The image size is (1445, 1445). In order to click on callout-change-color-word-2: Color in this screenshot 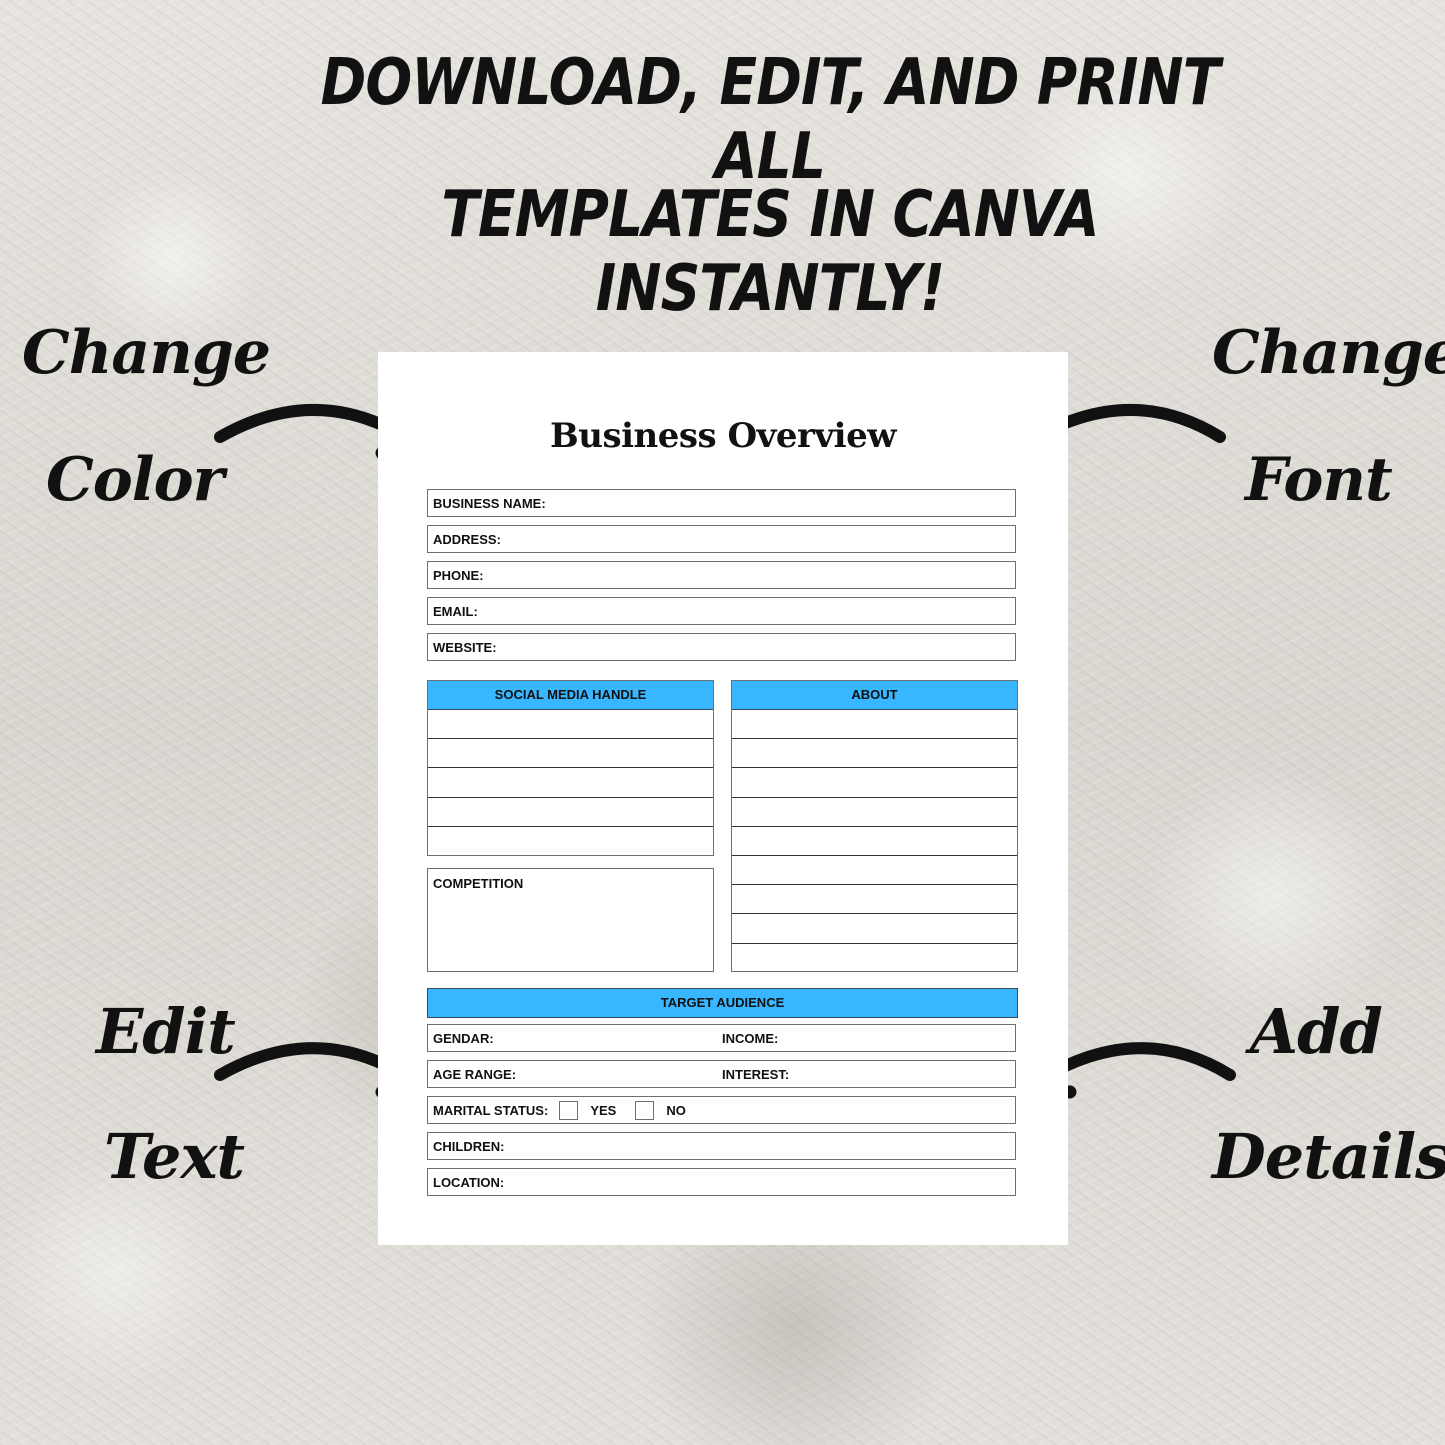, I will do `click(135, 480)`.